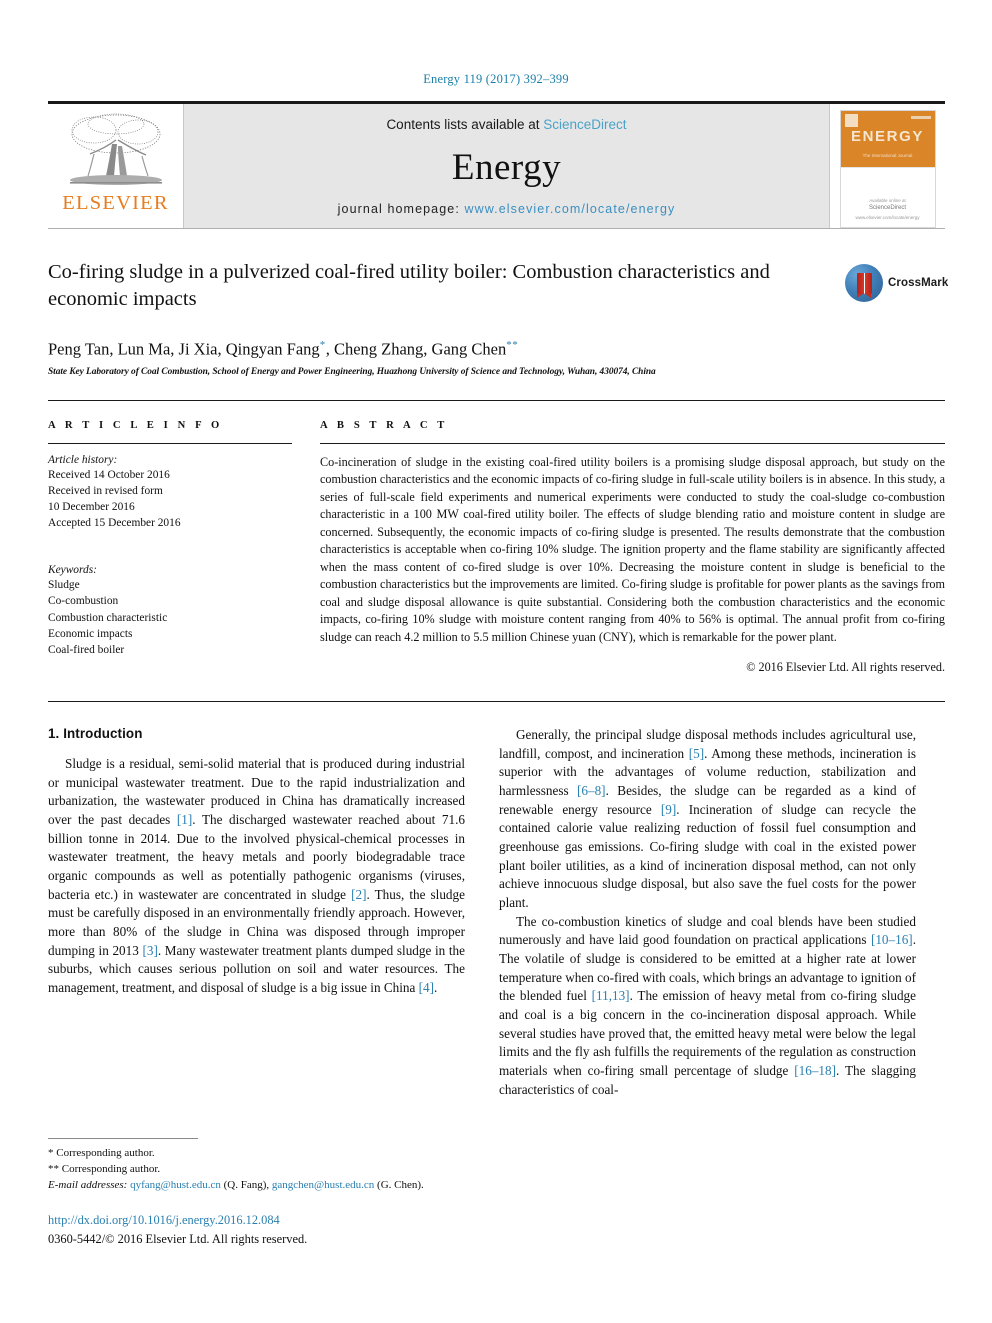 The height and width of the screenshot is (1323, 992). What do you see at coordinates (400, 1184) in the screenshot?
I see `email-owner-2: (G. Chen).` at bounding box center [400, 1184].